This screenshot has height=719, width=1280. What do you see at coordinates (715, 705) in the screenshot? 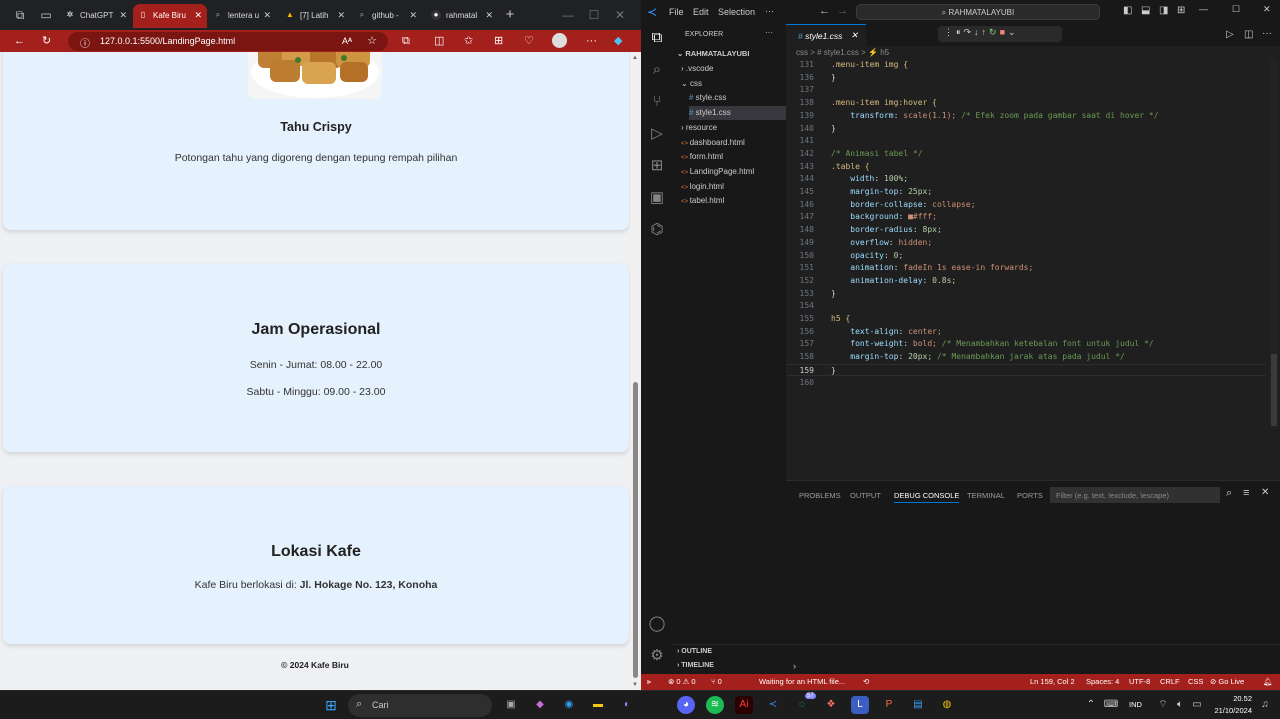
I see `spotify-icon: ≋` at bounding box center [715, 705].